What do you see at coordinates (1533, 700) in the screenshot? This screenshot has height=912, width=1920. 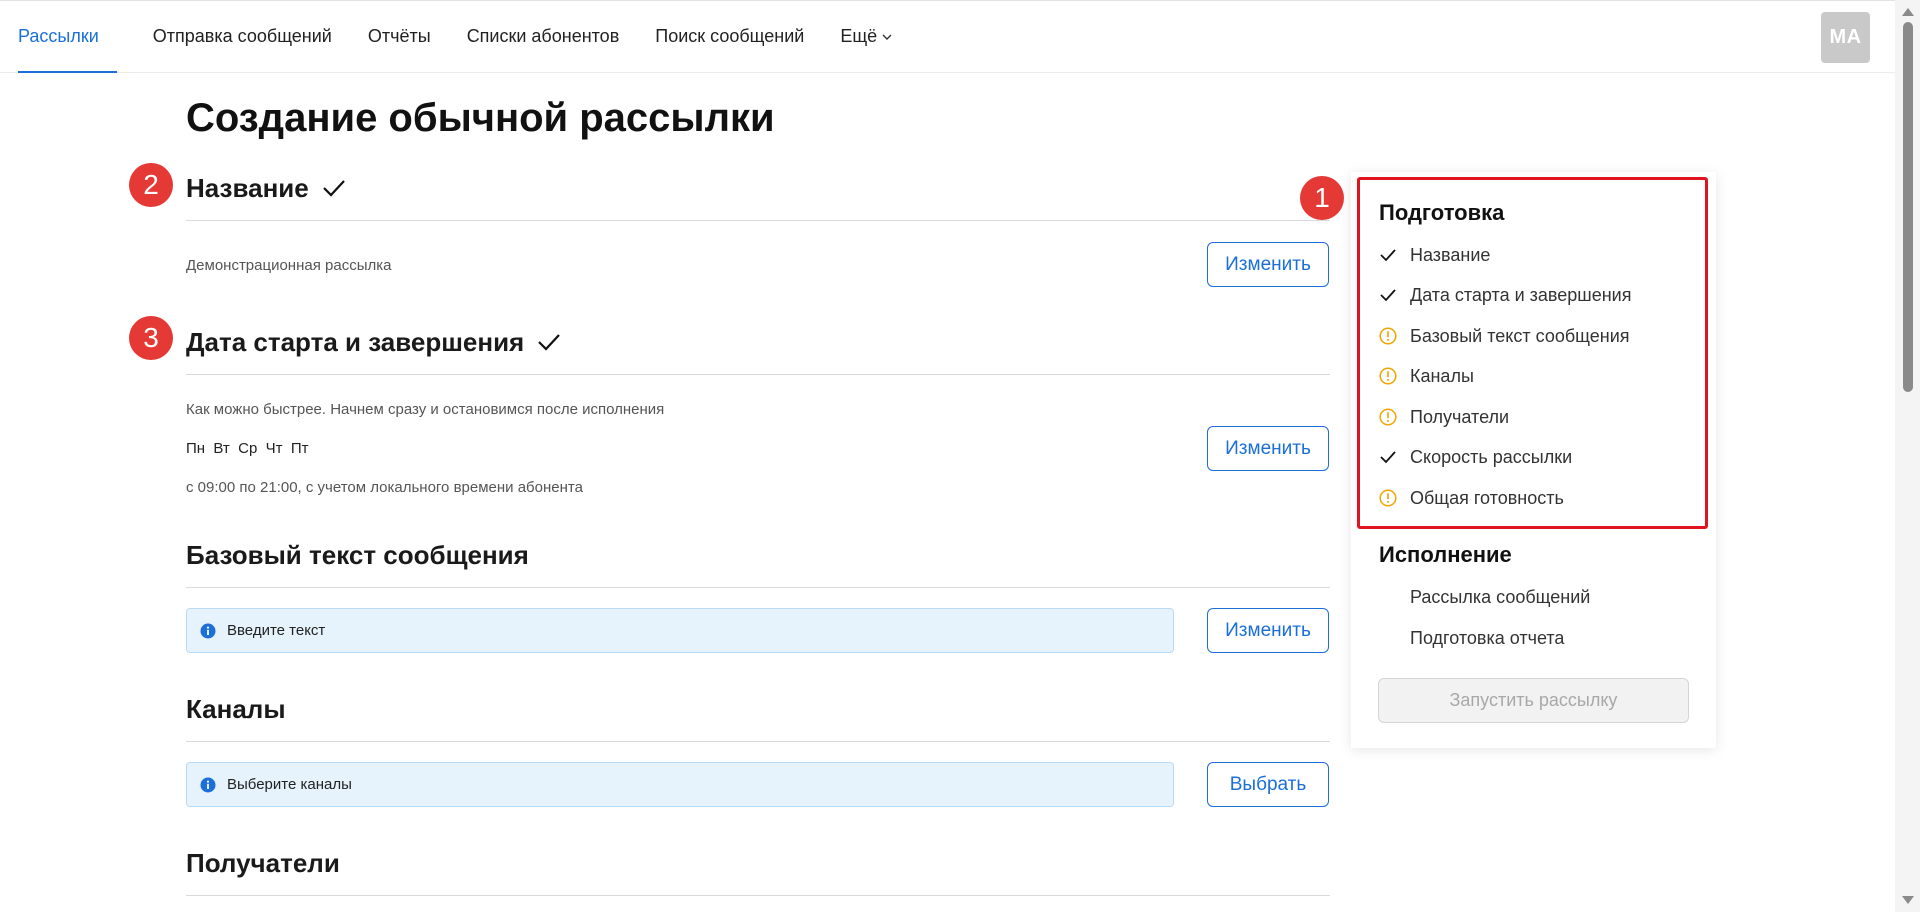 I see `launch-mailing-button: Запустить рассылку` at bounding box center [1533, 700].